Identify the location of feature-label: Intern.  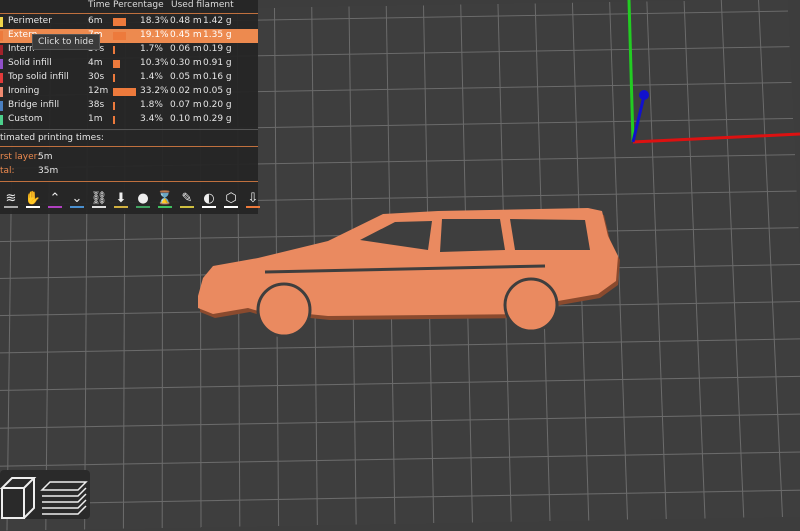
(21, 49).